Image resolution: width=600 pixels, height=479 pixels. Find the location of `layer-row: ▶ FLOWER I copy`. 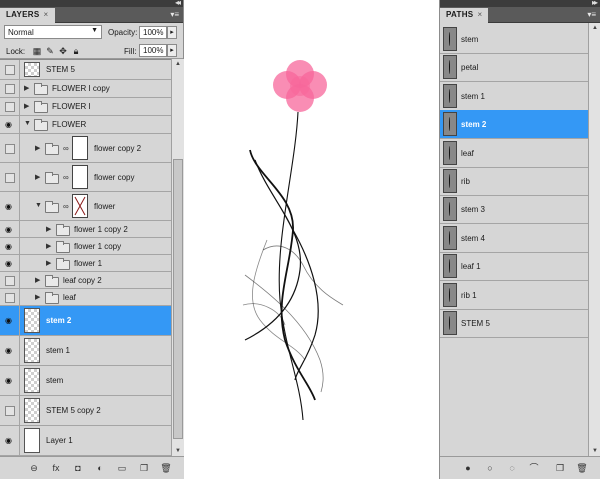

layer-row: ▶ FLOWER I copy is located at coordinates (85, 89).